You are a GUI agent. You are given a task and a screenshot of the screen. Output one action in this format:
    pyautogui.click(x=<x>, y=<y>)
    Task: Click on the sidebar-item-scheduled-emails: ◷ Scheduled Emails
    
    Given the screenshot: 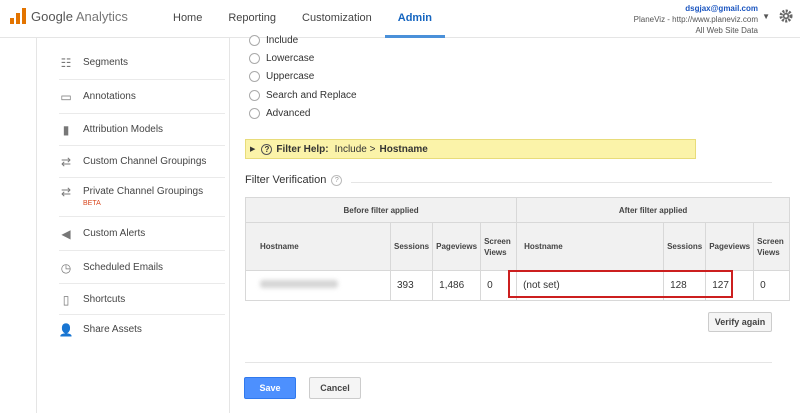 What is the action you would take?
    pyautogui.click(x=142, y=268)
    